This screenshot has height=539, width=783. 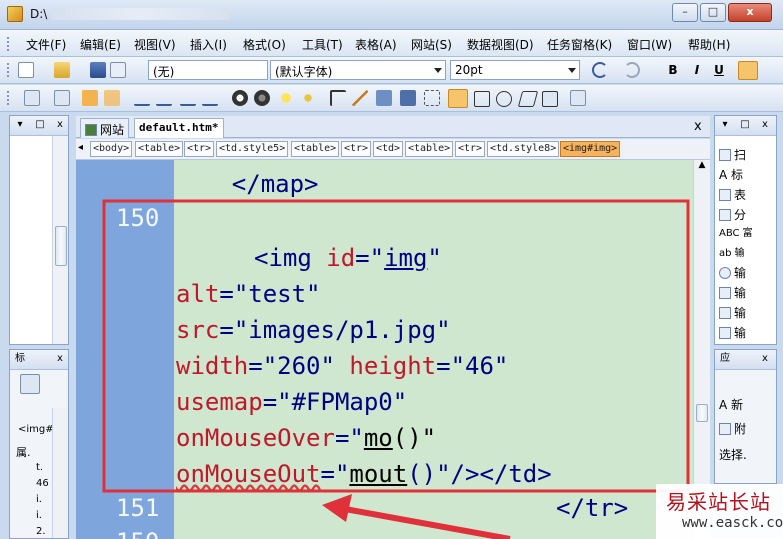 What do you see at coordinates (725, 429) in the screenshot?
I see `attach-icon` at bounding box center [725, 429].